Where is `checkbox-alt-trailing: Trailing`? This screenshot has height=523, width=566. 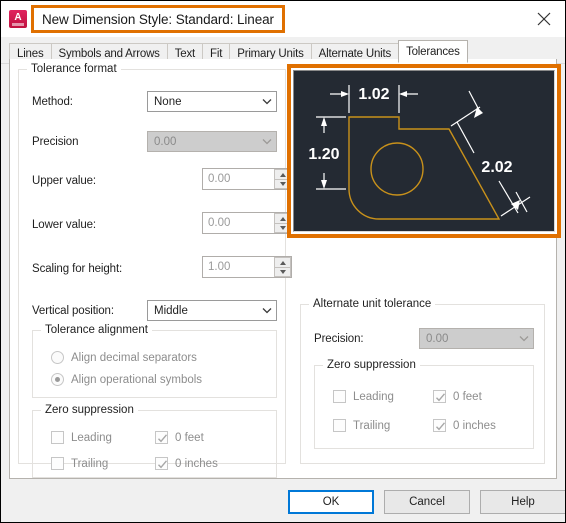 checkbox-alt-trailing: Trailing is located at coordinates (361, 425).